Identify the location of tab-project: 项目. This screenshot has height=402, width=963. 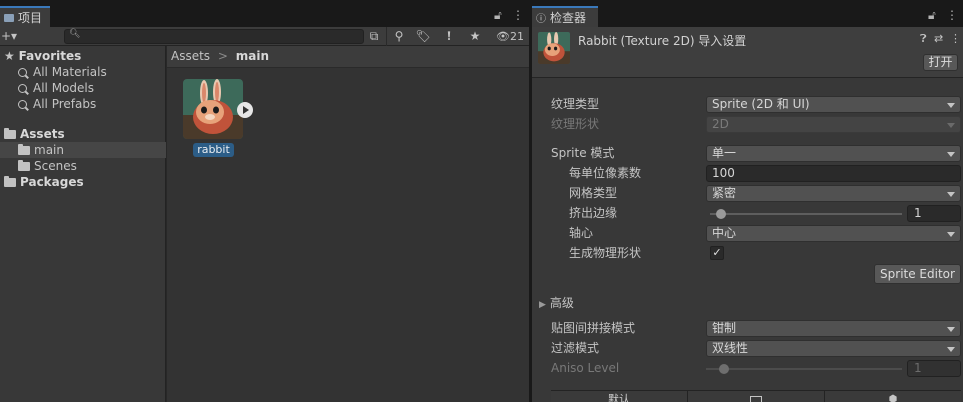
(25, 16).